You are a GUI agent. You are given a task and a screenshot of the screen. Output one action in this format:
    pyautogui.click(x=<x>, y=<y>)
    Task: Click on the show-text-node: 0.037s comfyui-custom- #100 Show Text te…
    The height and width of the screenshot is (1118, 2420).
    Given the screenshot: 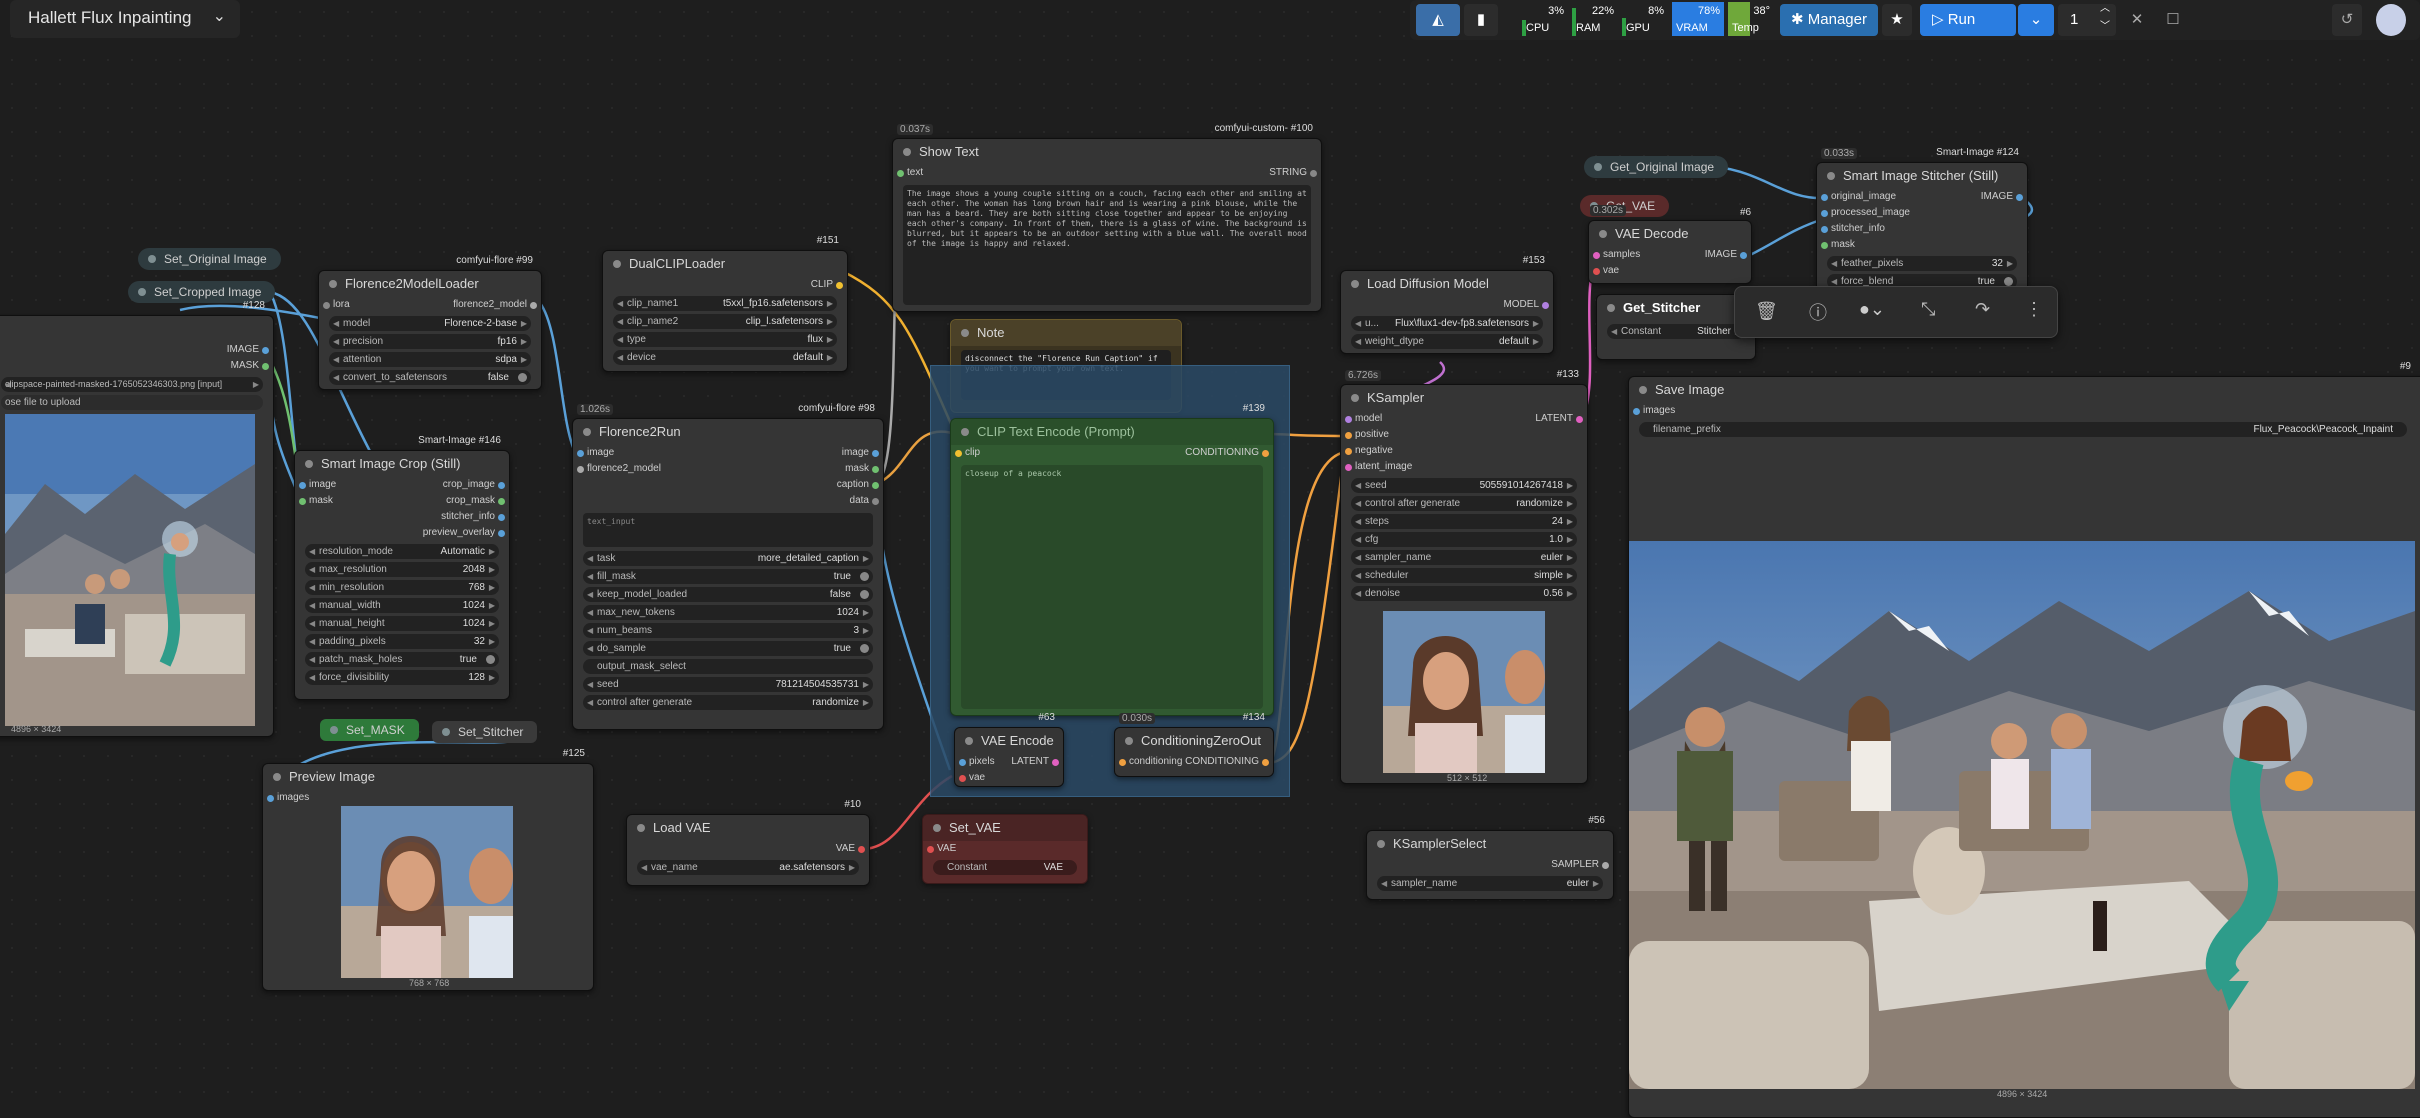 What is the action you would take?
    pyautogui.click(x=1107, y=217)
    